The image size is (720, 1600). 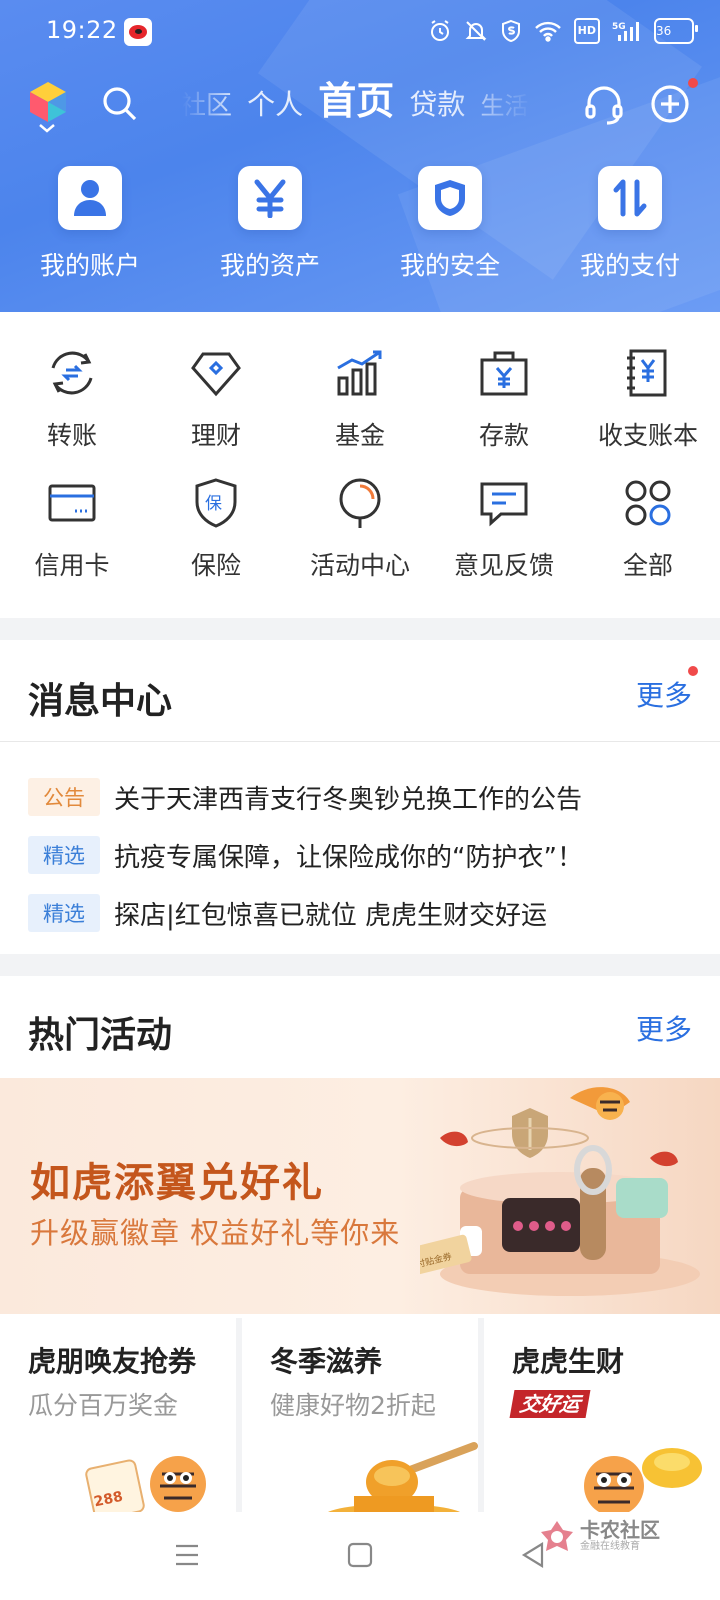 What do you see at coordinates (647, 565) in the screenshot?
I see `service-label: 全部` at bounding box center [647, 565].